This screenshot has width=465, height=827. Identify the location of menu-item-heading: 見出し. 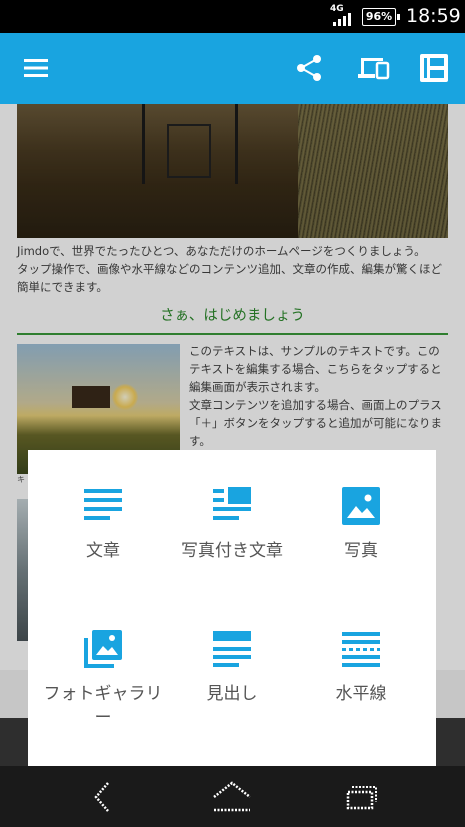
(232, 668).